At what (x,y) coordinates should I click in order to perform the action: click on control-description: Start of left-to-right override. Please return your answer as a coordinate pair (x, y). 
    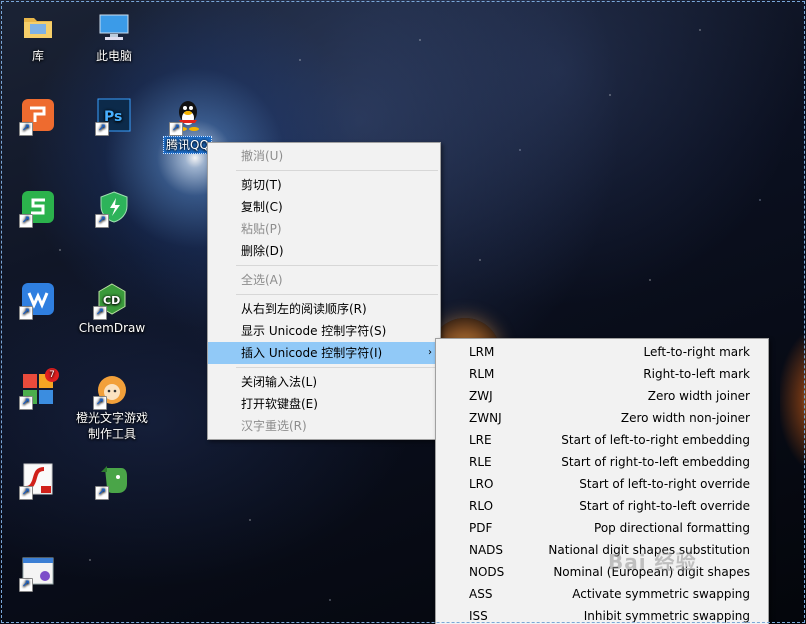
    Looking at the image, I should click on (664, 484).